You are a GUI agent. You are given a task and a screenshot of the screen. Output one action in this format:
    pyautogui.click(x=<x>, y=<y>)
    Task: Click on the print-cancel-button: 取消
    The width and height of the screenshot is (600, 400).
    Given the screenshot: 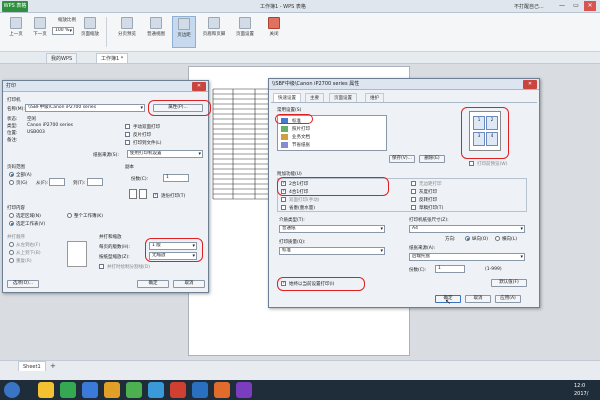 What is the action you would take?
    pyautogui.click(x=189, y=284)
    